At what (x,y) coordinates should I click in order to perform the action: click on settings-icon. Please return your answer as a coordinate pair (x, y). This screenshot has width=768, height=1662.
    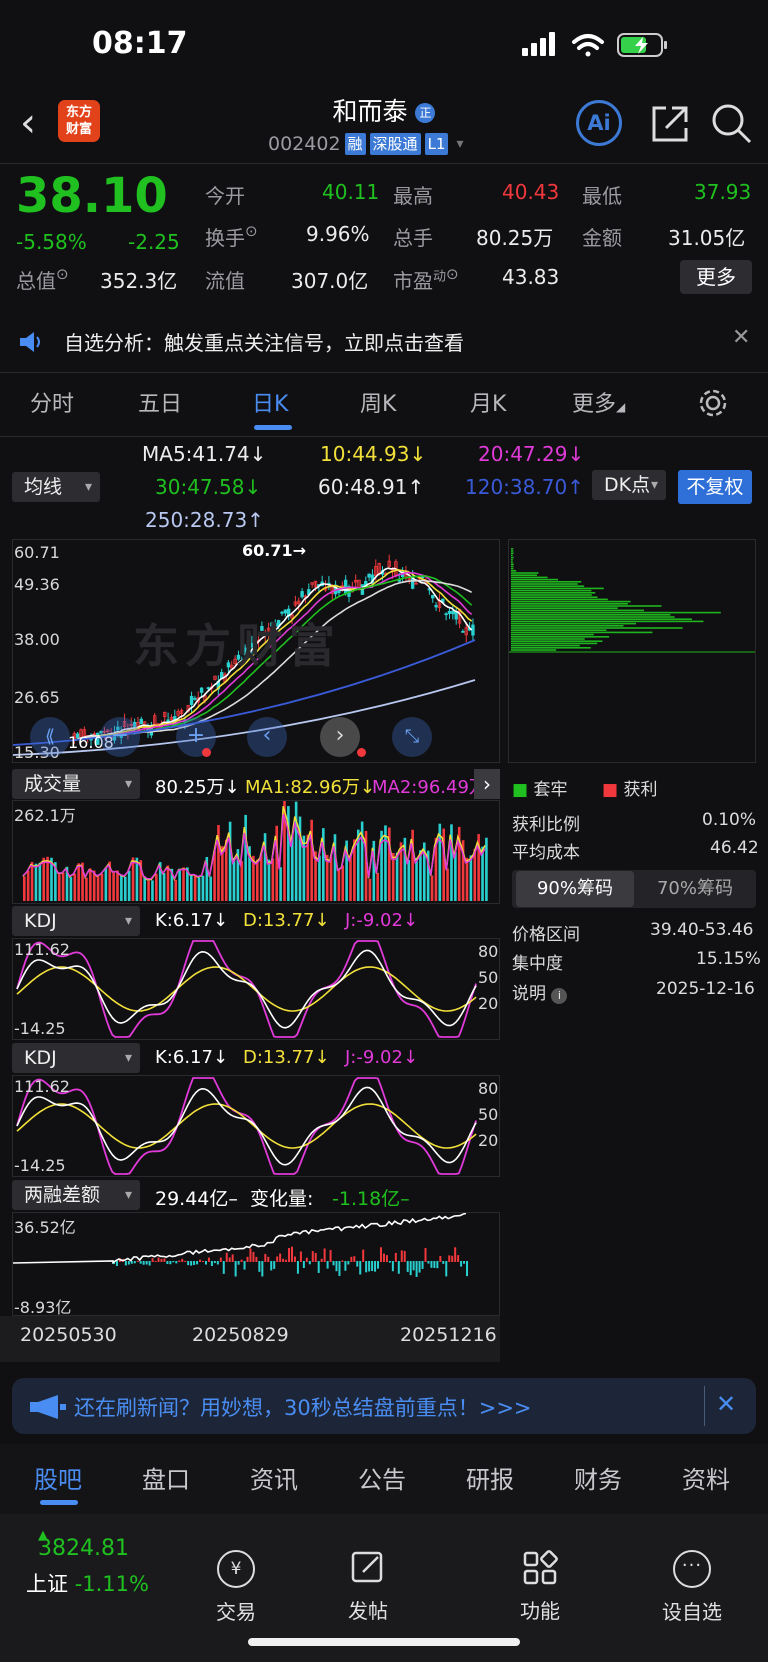
    Looking at the image, I should click on (713, 403).